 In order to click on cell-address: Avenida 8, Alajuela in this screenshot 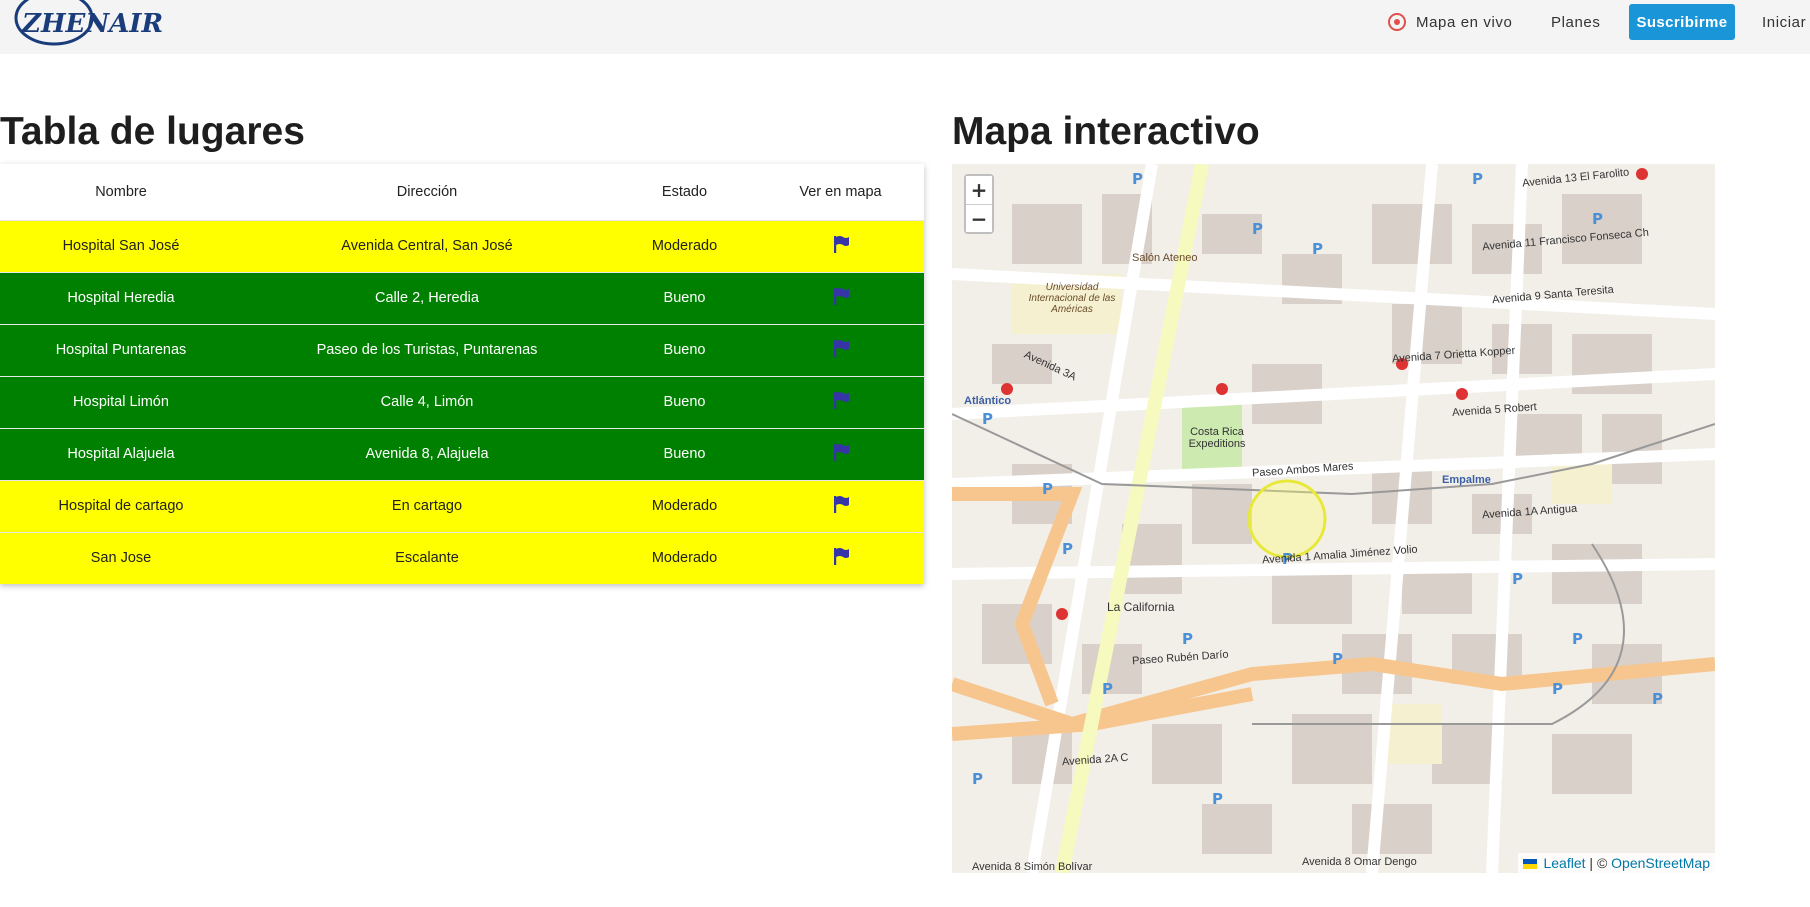, I will do `click(427, 453)`.